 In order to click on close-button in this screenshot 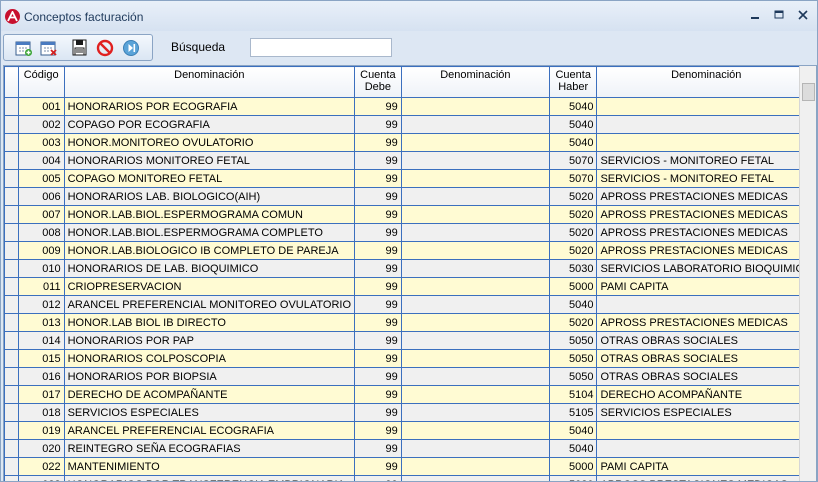, I will do `click(803, 16)`.